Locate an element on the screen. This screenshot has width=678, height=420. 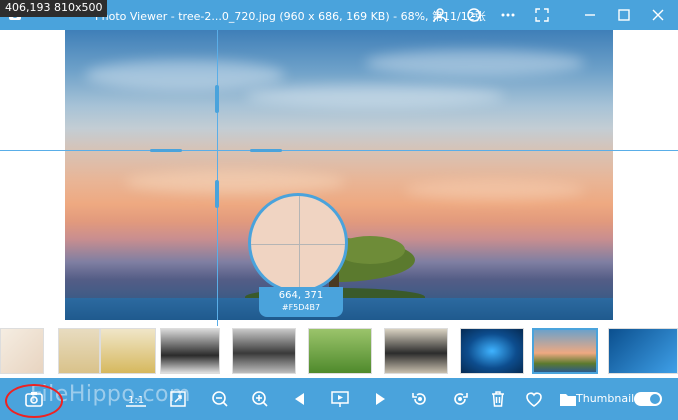
zoom-in-button is located at coordinates (260, 399).